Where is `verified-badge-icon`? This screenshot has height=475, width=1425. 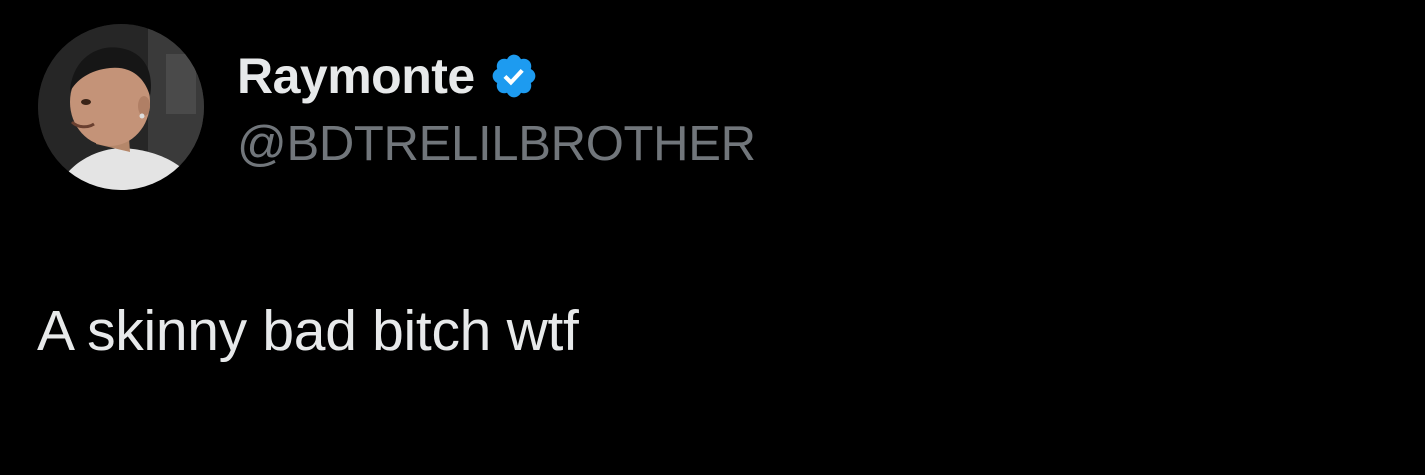 verified-badge-icon is located at coordinates (514, 76).